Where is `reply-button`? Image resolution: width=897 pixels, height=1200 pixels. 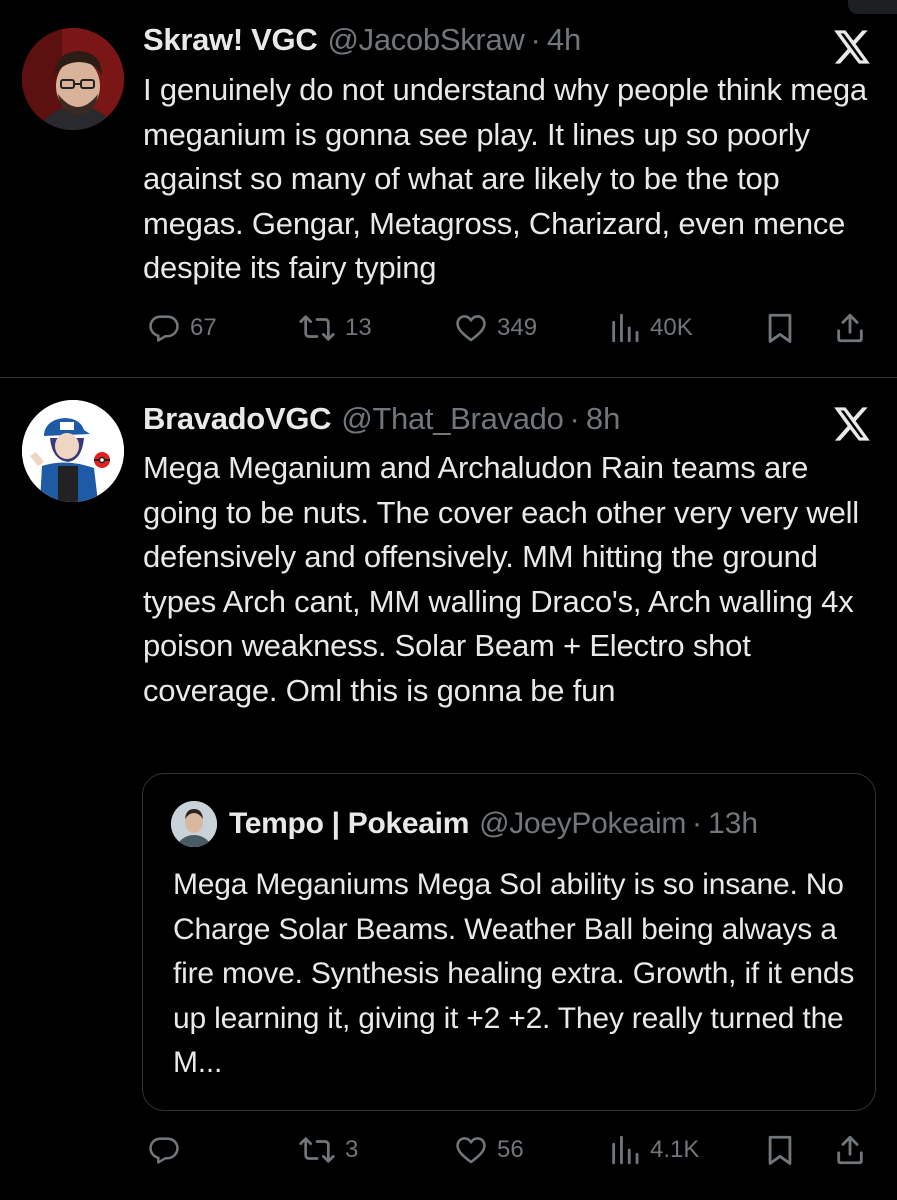 reply-button is located at coordinates (168, 1150).